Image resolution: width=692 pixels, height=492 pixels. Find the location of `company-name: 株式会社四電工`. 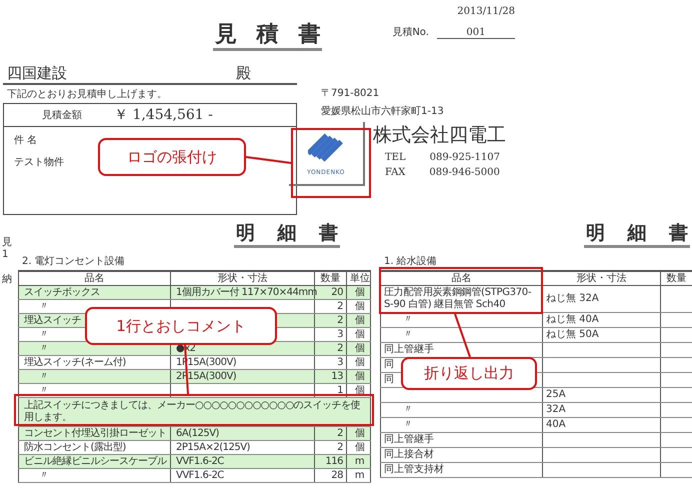

company-name: 株式会社四電工 is located at coordinates (439, 135).